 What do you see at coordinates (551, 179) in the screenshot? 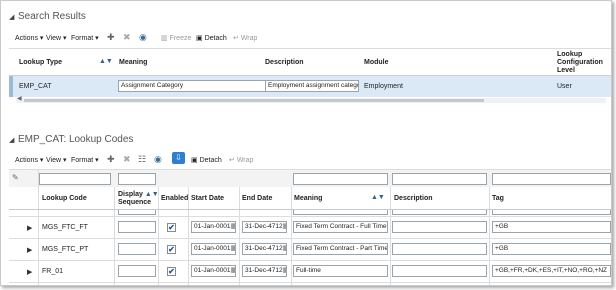
I see `tag-filter` at bounding box center [551, 179].